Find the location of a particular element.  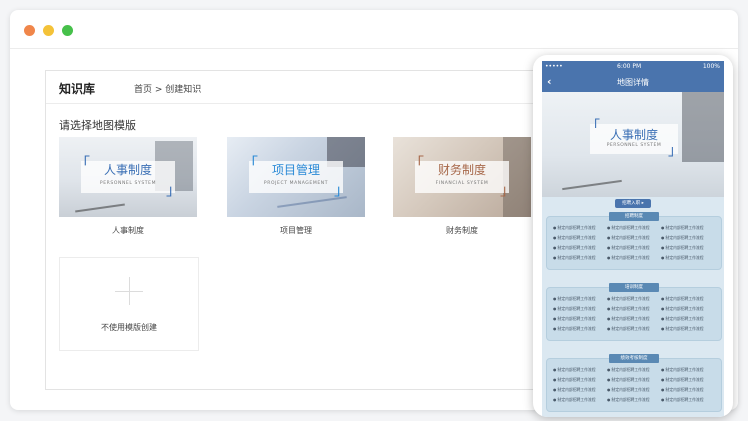

blank-template-label: 不使用模版创建 is located at coordinates (129, 327).